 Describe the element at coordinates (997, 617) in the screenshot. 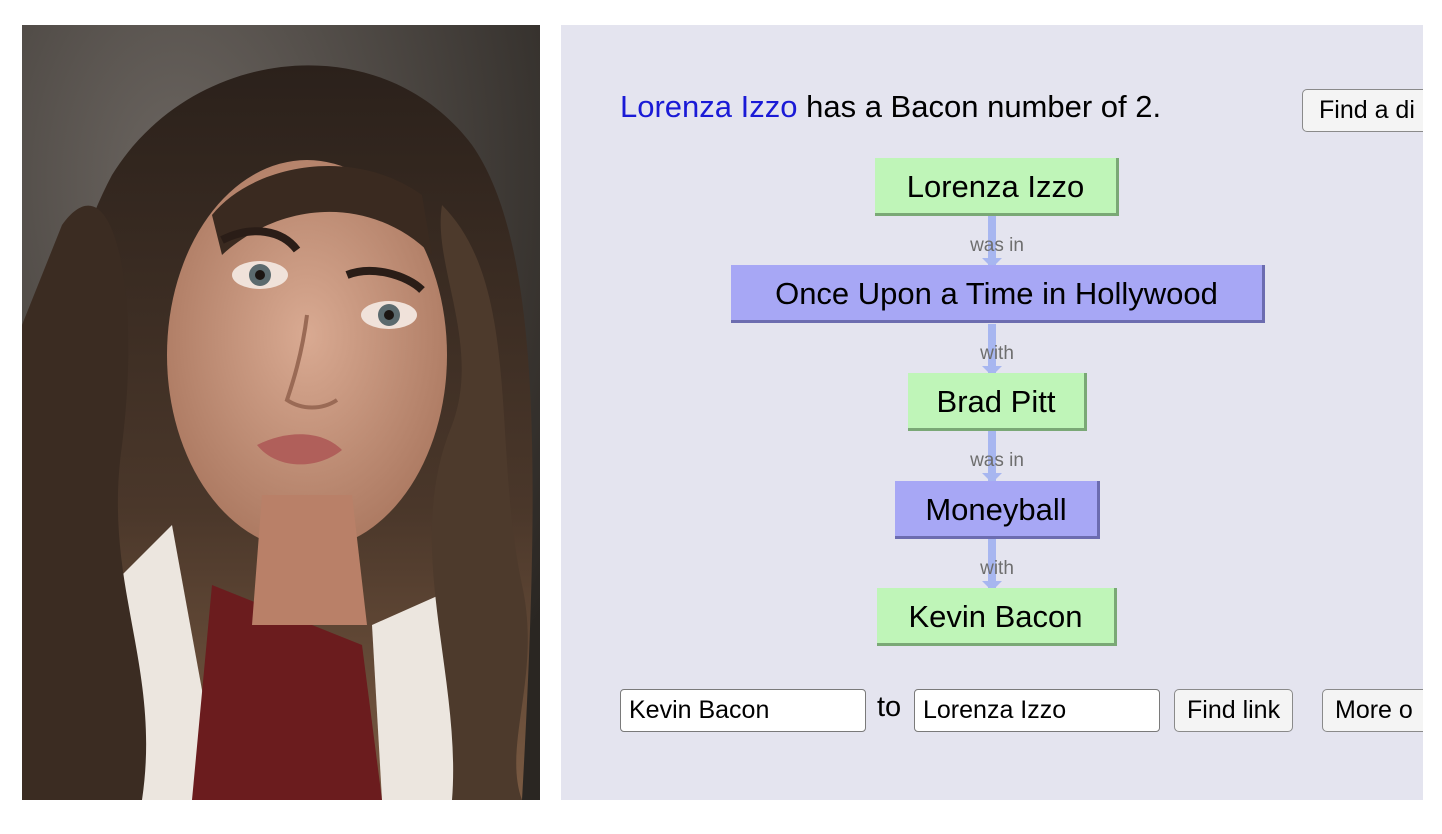

I see `chain-node-actor: Kevin Bacon` at that location.